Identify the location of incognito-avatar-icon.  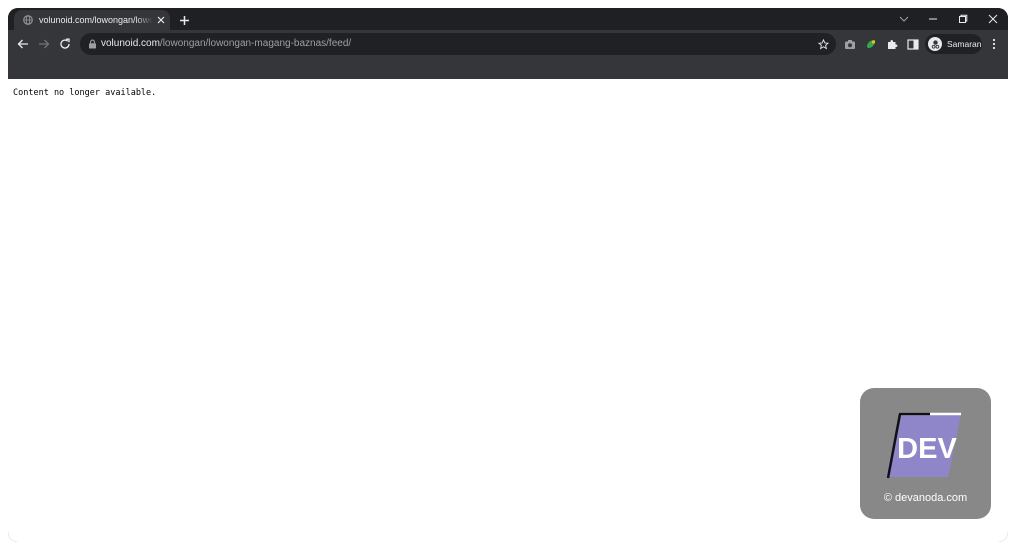
(935, 44).